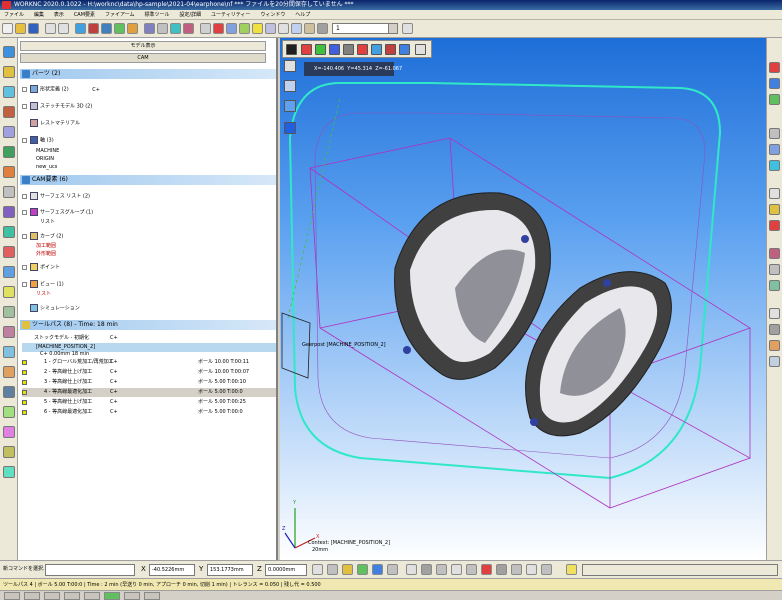 This screenshot has width=782, height=600. What do you see at coordinates (9, 472) in the screenshot?
I see `trim-icon` at bounding box center [9, 472].